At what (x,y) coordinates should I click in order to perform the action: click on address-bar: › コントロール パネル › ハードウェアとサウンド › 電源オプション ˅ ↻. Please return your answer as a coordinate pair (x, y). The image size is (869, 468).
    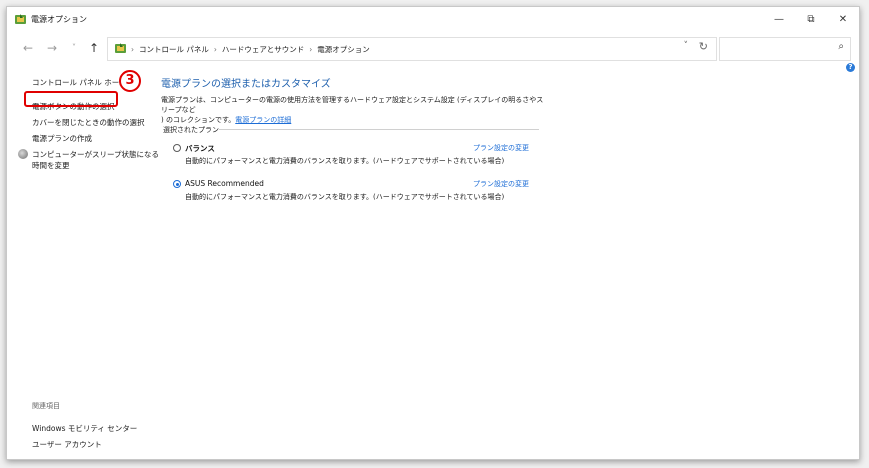
    Looking at the image, I should click on (412, 49).